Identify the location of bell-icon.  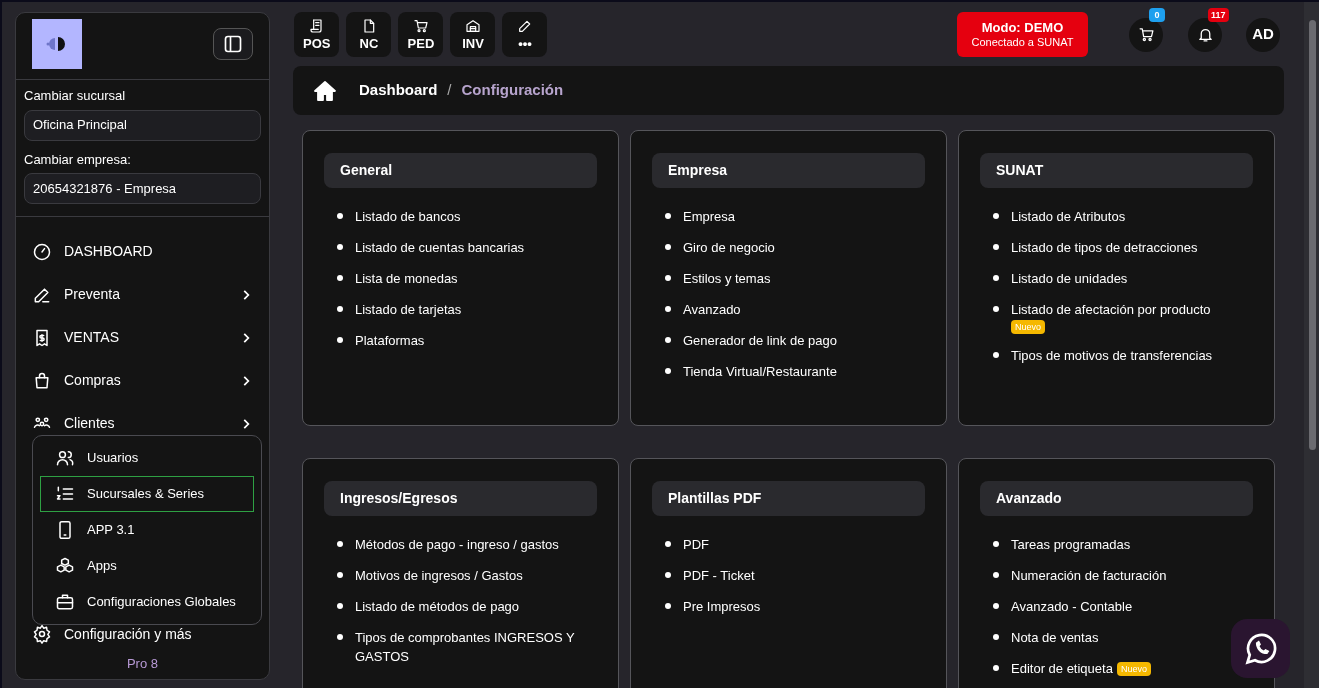
(1205, 34).